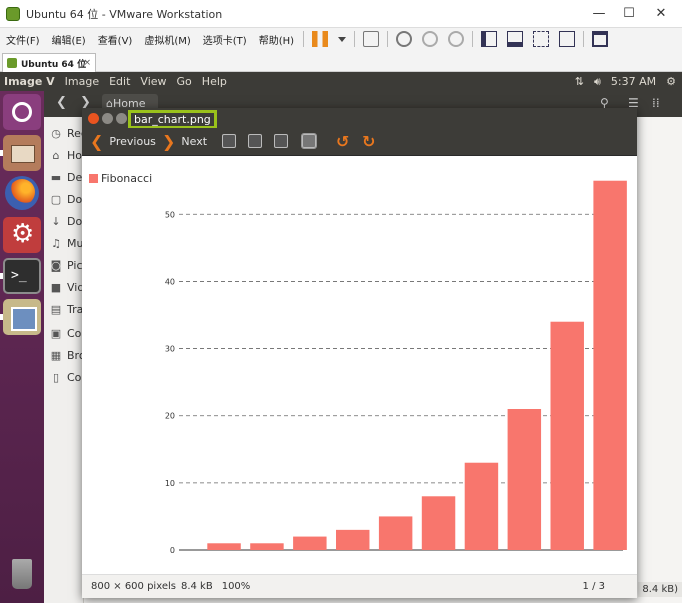 The height and width of the screenshot is (603, 682). I want to click on running-indicator, so click(1, 276).